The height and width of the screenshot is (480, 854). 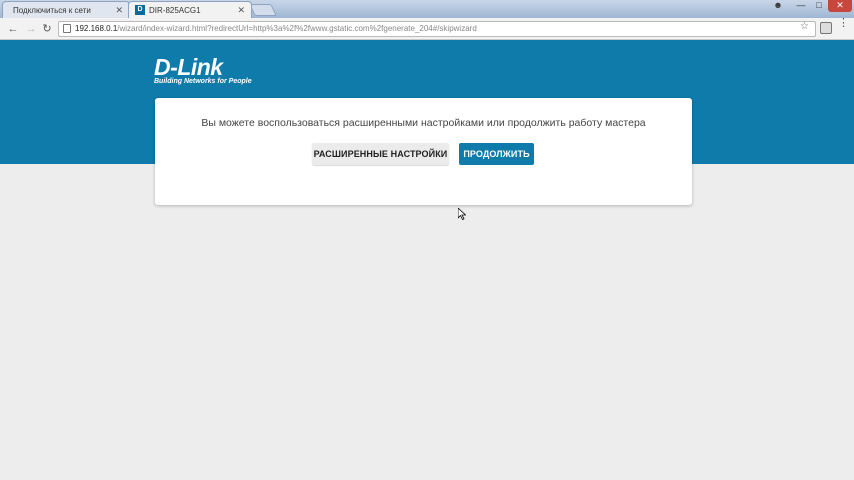 What do you see at coordinates (840, 6) in the screenshot?
I see `window-close-icon: ✕` at bounding box center [840, 6].